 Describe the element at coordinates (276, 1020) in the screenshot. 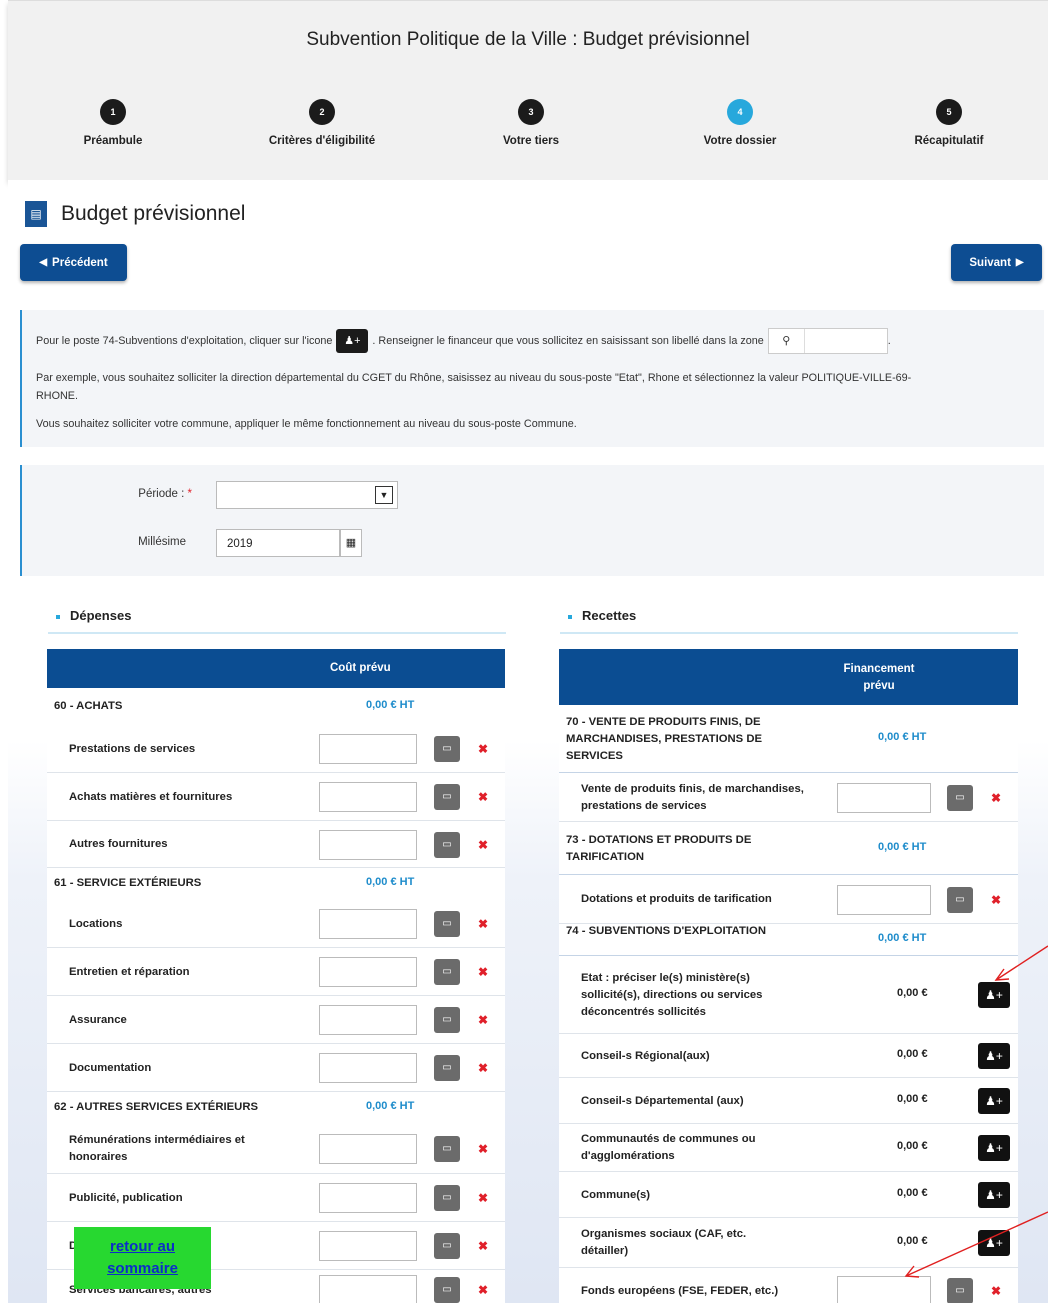

I see `table-row: Assurance ▭ ✖` at that location.